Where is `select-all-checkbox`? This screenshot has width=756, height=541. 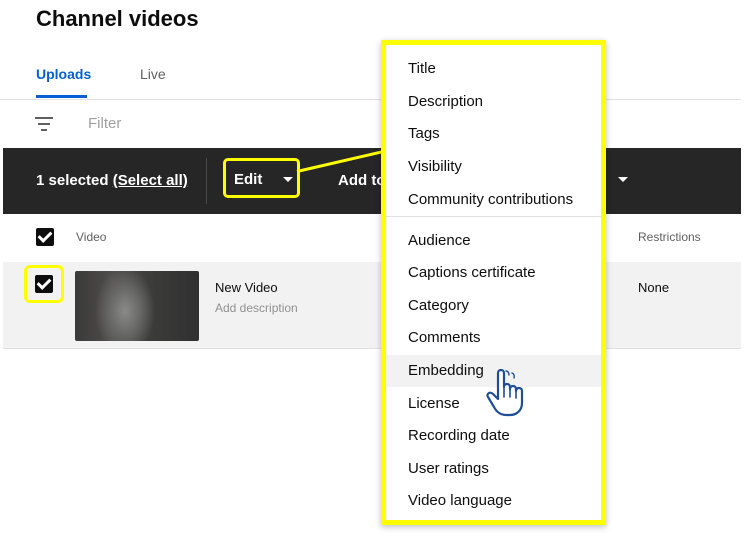 select-all-checkbox is located at coordinates (45, 237).